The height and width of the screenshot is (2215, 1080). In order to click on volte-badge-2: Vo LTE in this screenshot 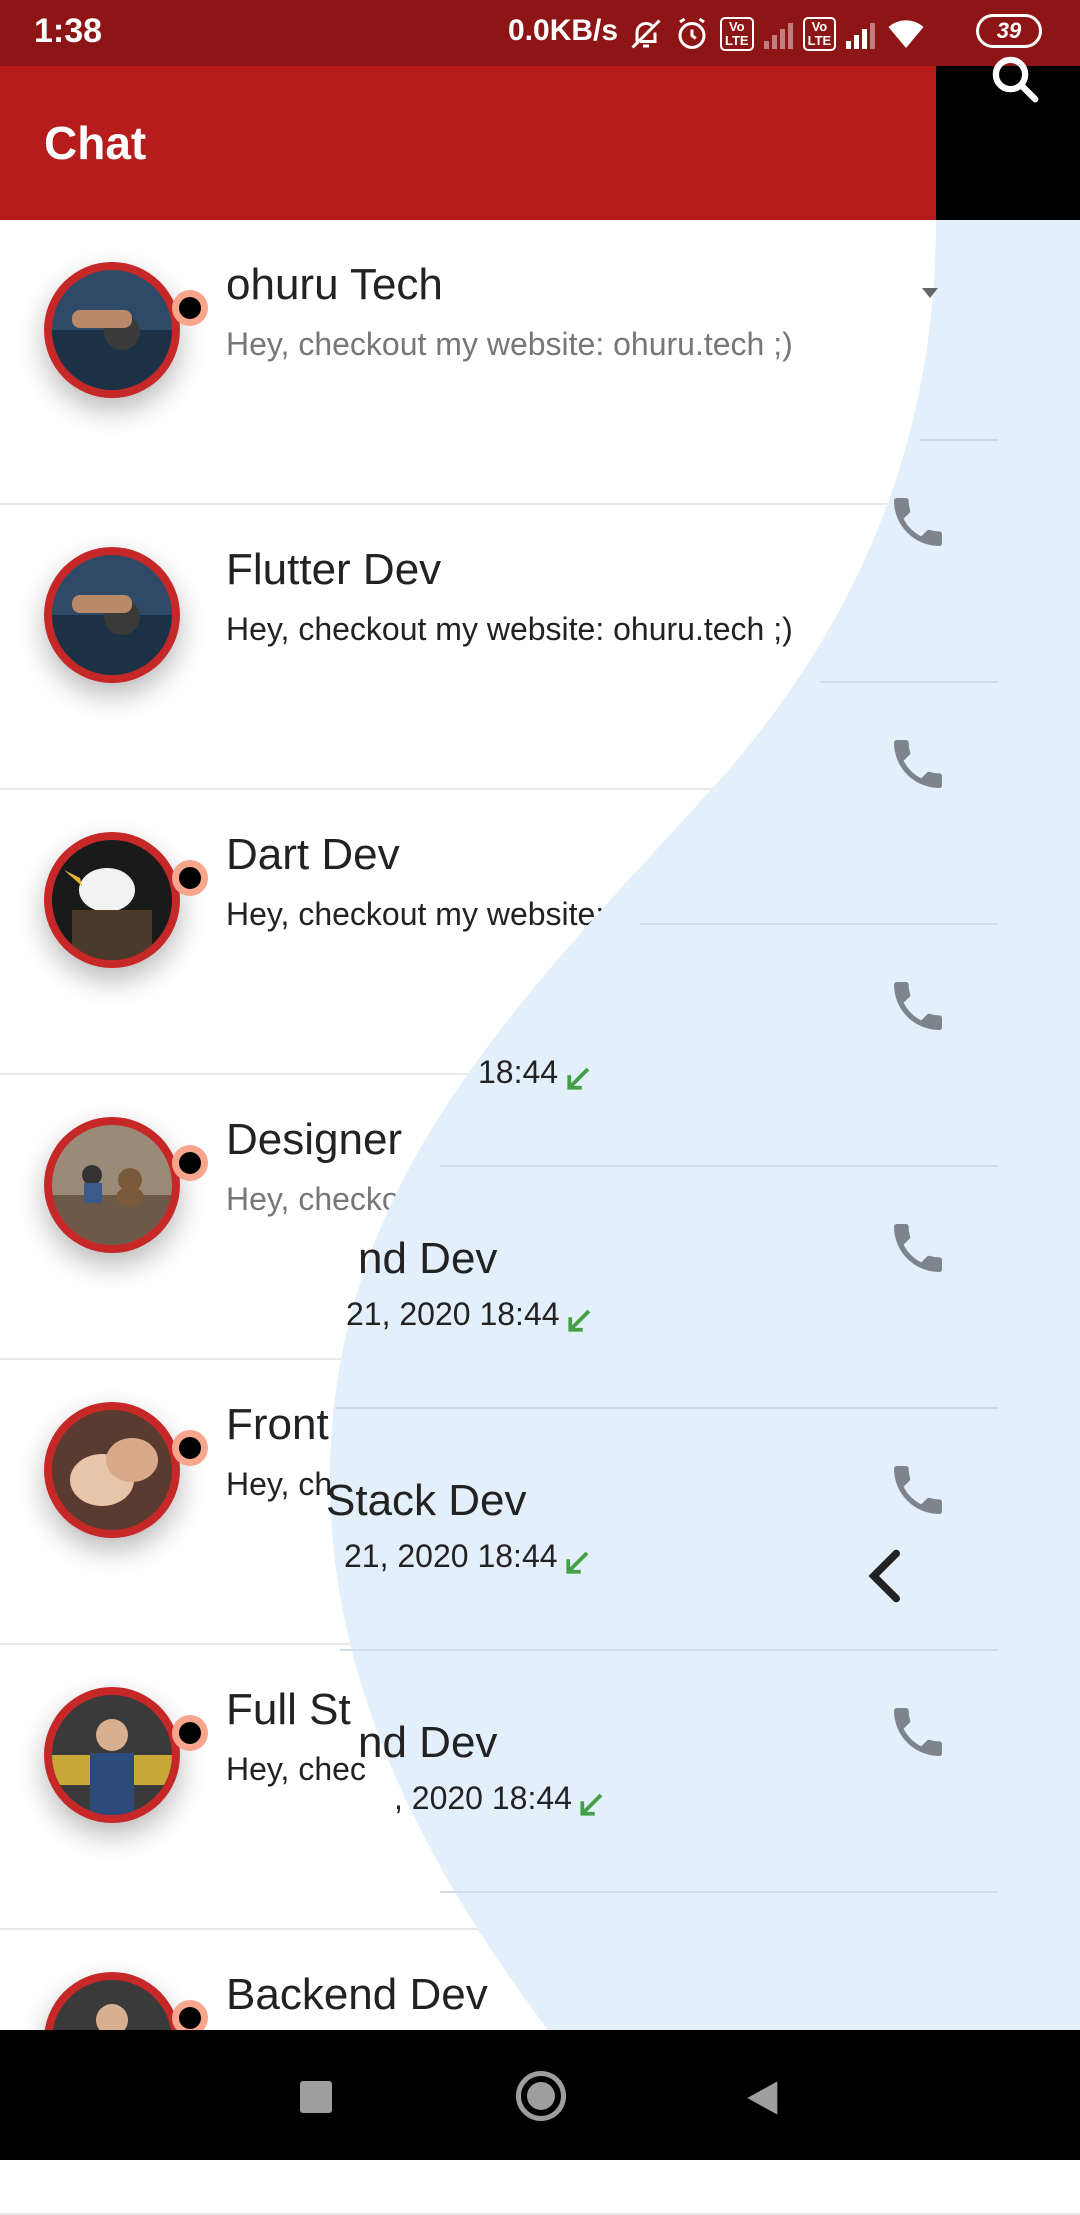, I will do `click(819, 34)`.